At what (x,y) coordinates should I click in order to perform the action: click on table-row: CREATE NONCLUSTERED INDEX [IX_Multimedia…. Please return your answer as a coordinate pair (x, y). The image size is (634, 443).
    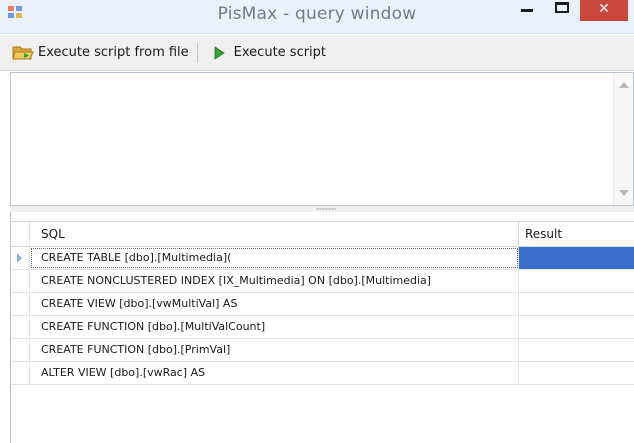
    Looking at the image, I should click on (322, 281).